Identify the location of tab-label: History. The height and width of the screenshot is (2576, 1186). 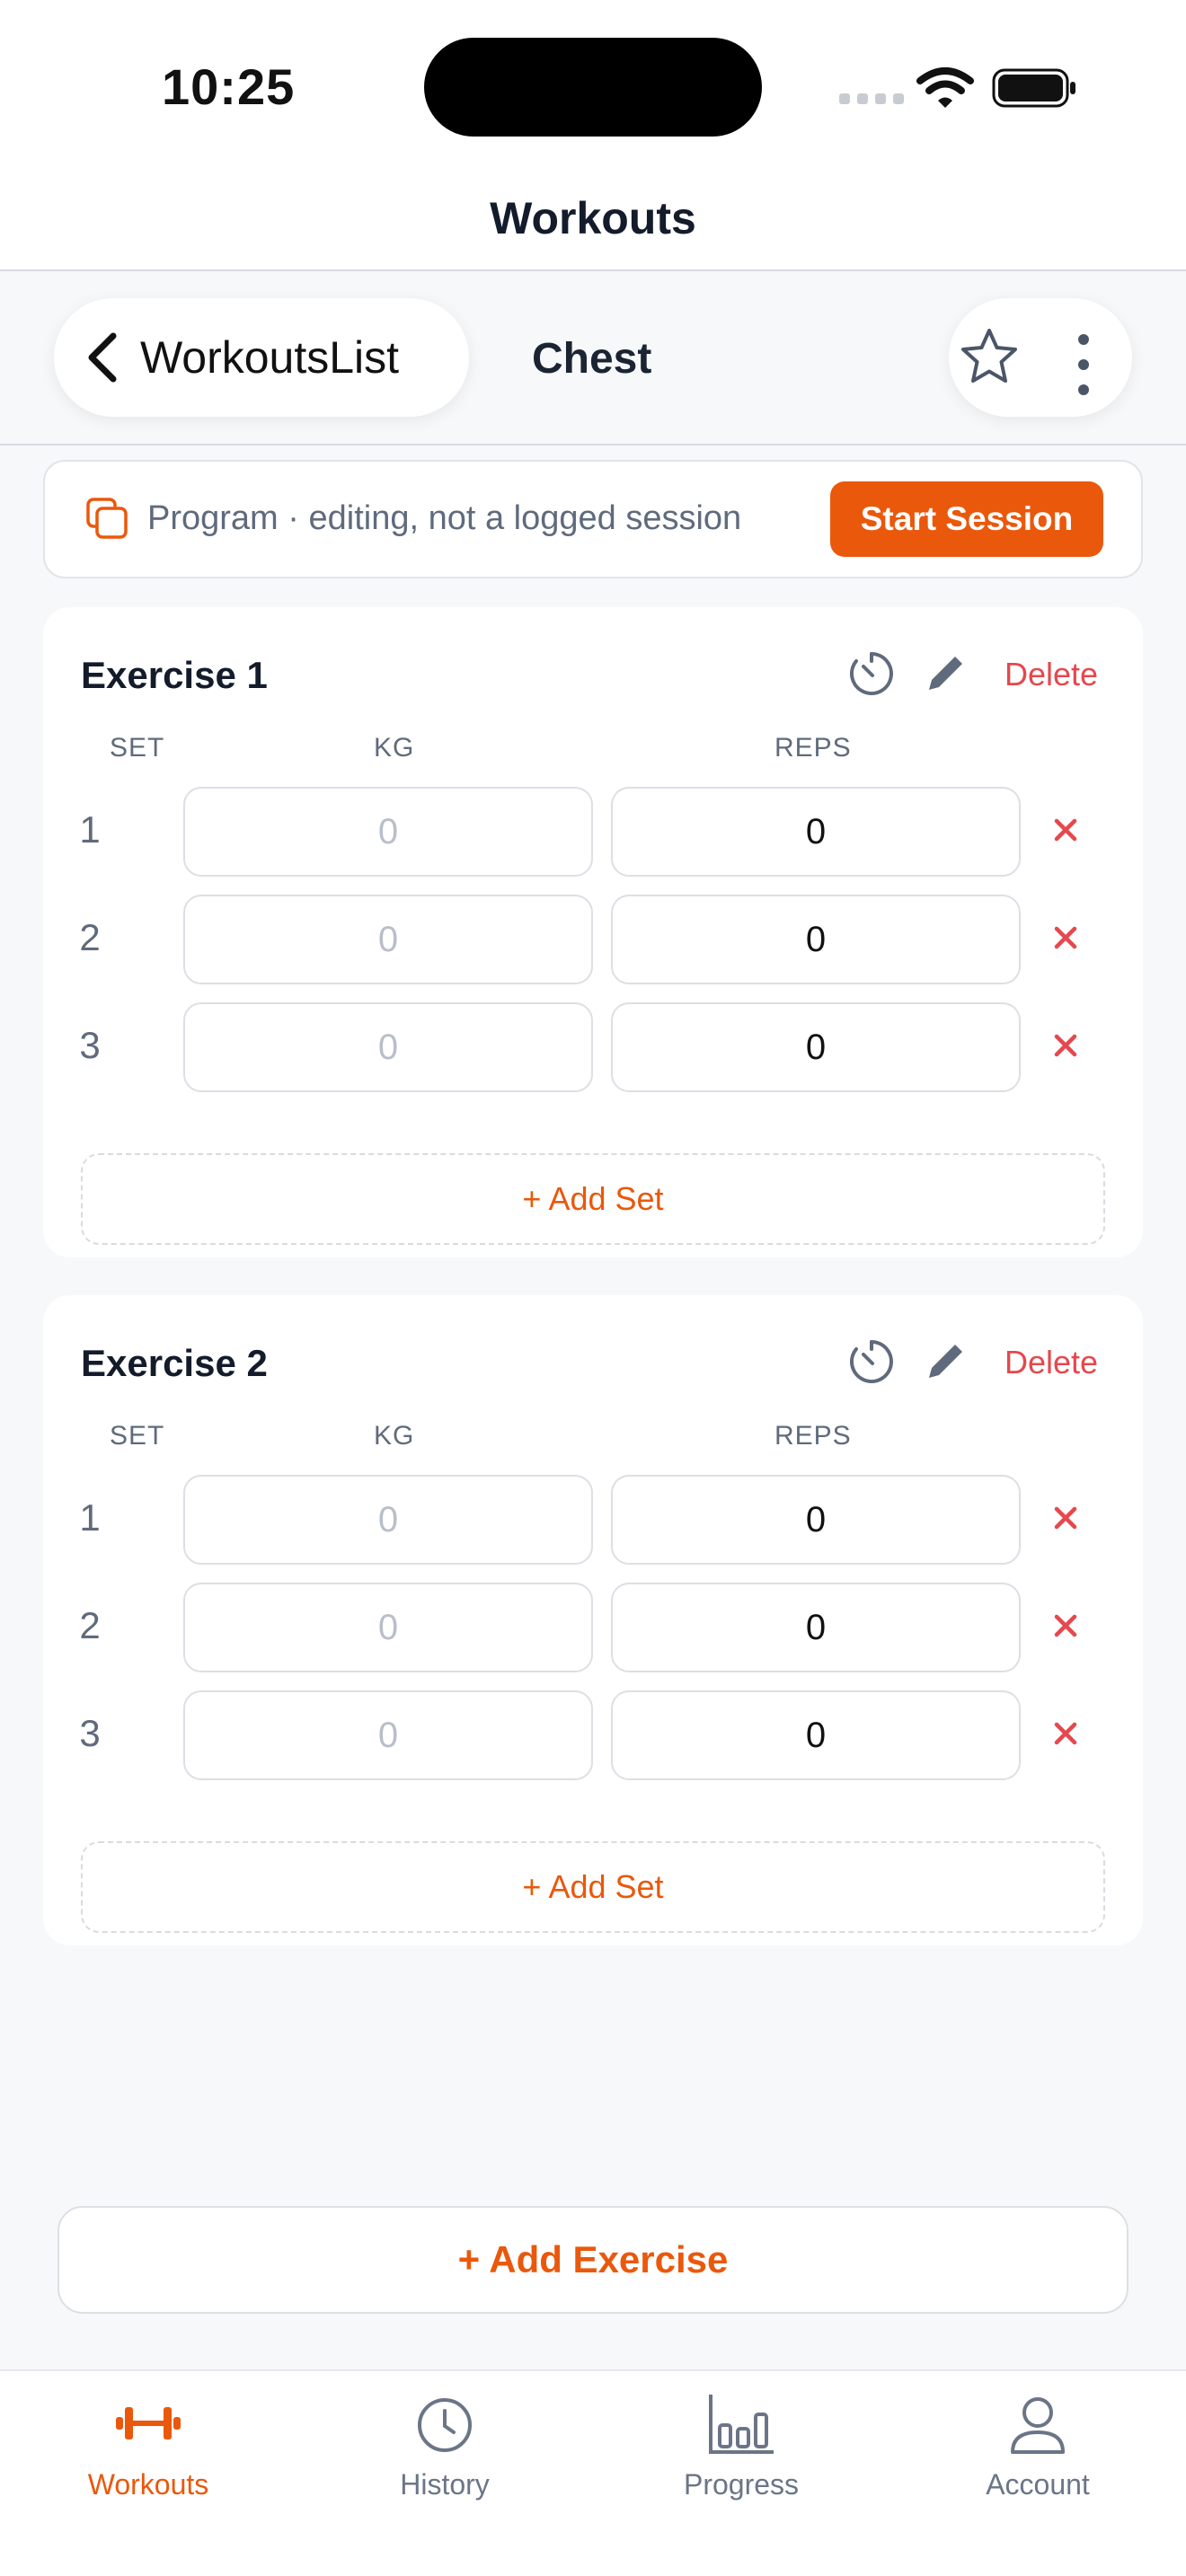
(445, 2484).